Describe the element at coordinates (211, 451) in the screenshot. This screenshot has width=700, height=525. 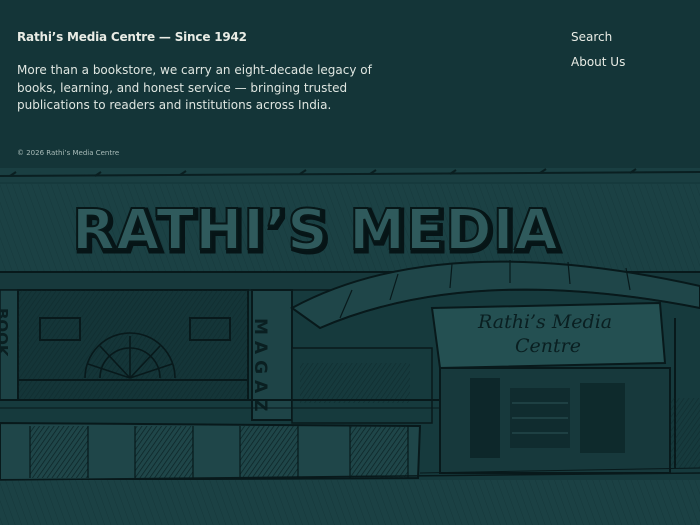
I see `road-barricade` at that location.